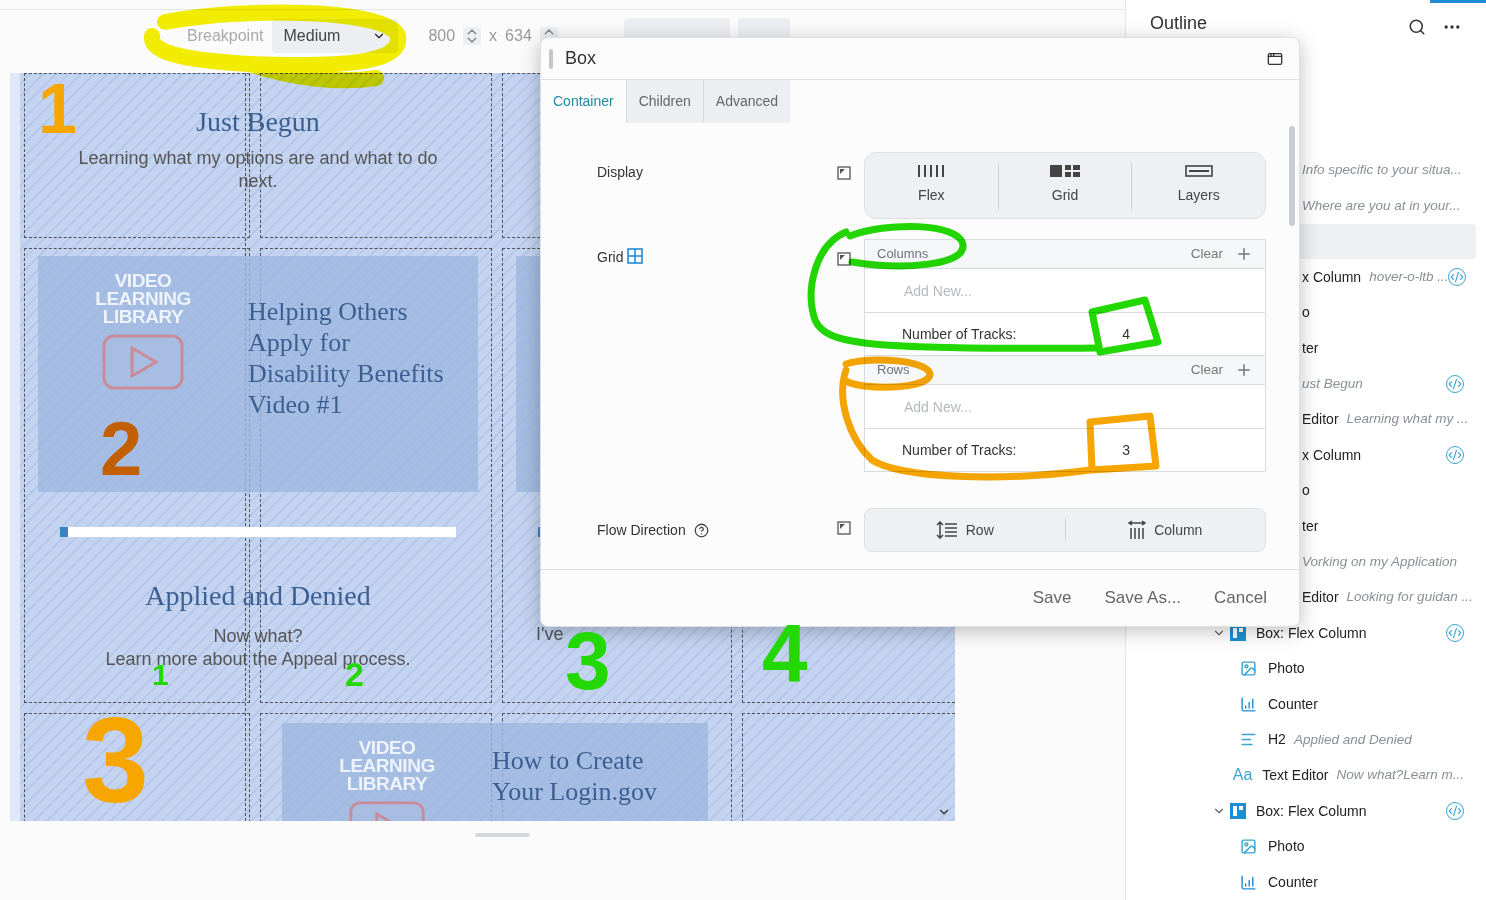 This screenshot has height=900, width=1486. What do you see at coordinates (225, 36) in the screenshot?
I see `breakpoint-label: Breakpoint` at bounding box center [225, 36].